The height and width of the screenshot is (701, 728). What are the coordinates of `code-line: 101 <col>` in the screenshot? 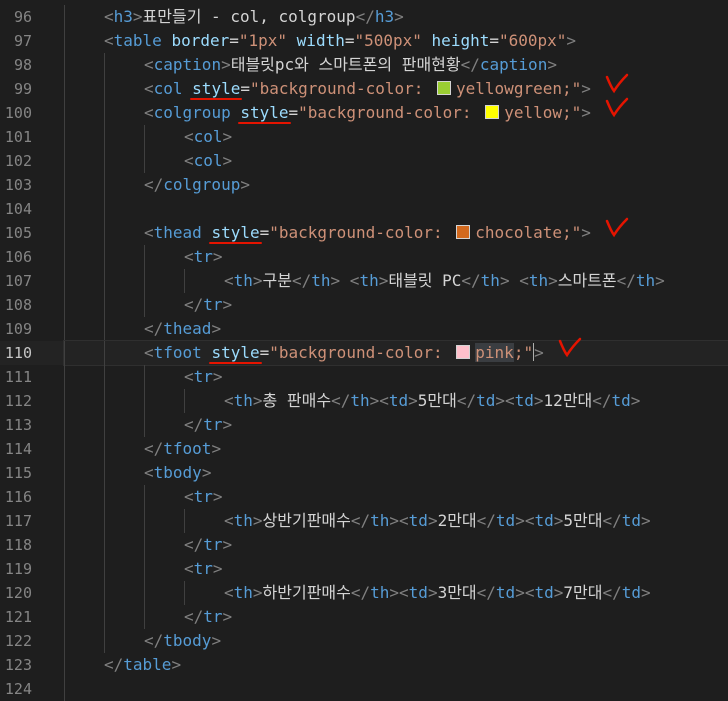 It's located at (364, 137).